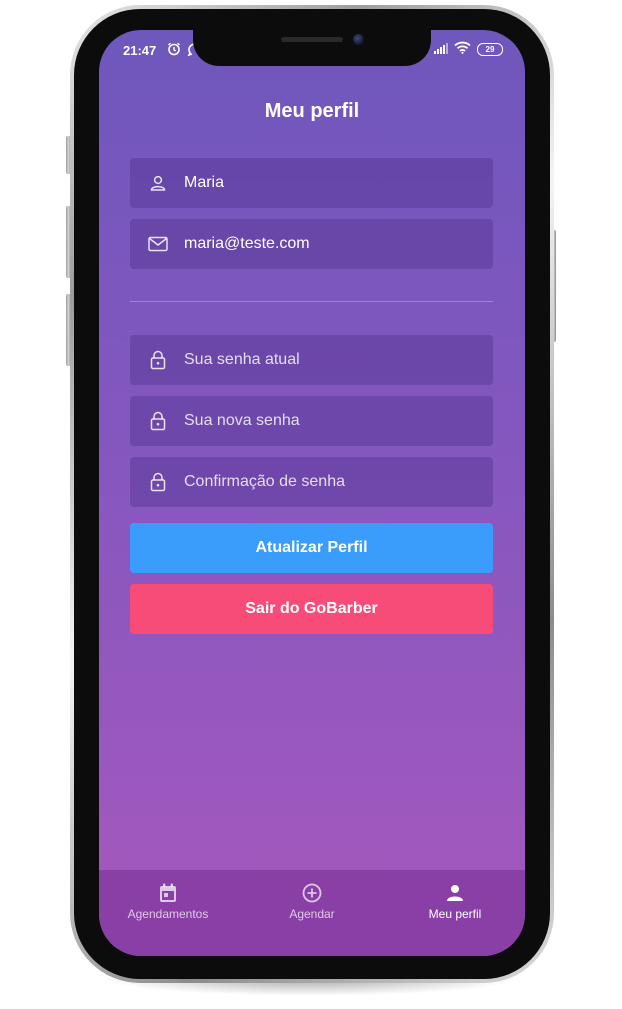  I want to click on update-profile-button: Atualizar Perfil, so click(311, 548).